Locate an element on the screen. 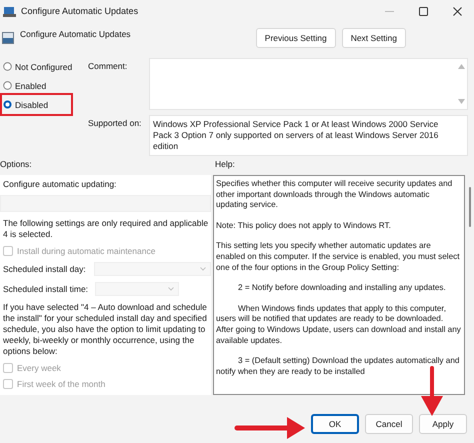 Image resolution: width=474 pixels, height=443 pixels. maximize-icon is located at coordinates (423, 11).